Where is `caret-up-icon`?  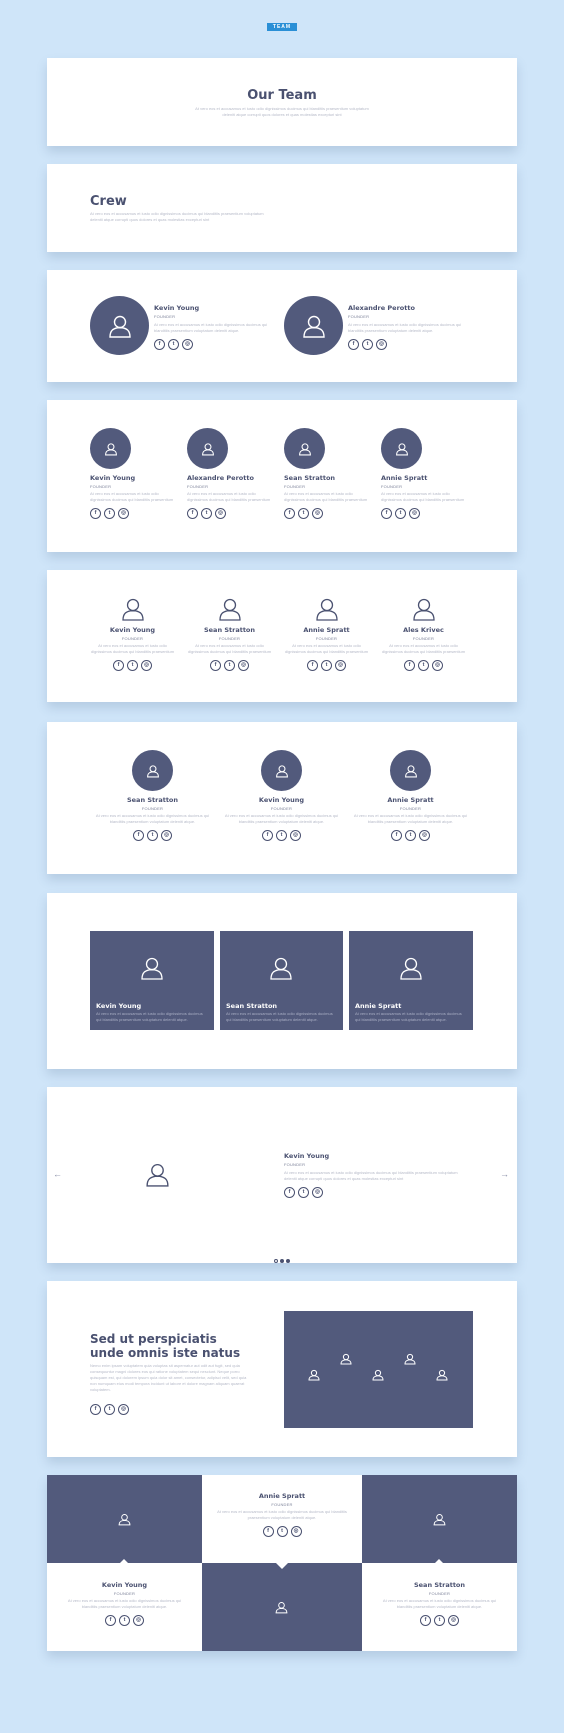
caret-up-icon is located at coordinates (282, 1566).